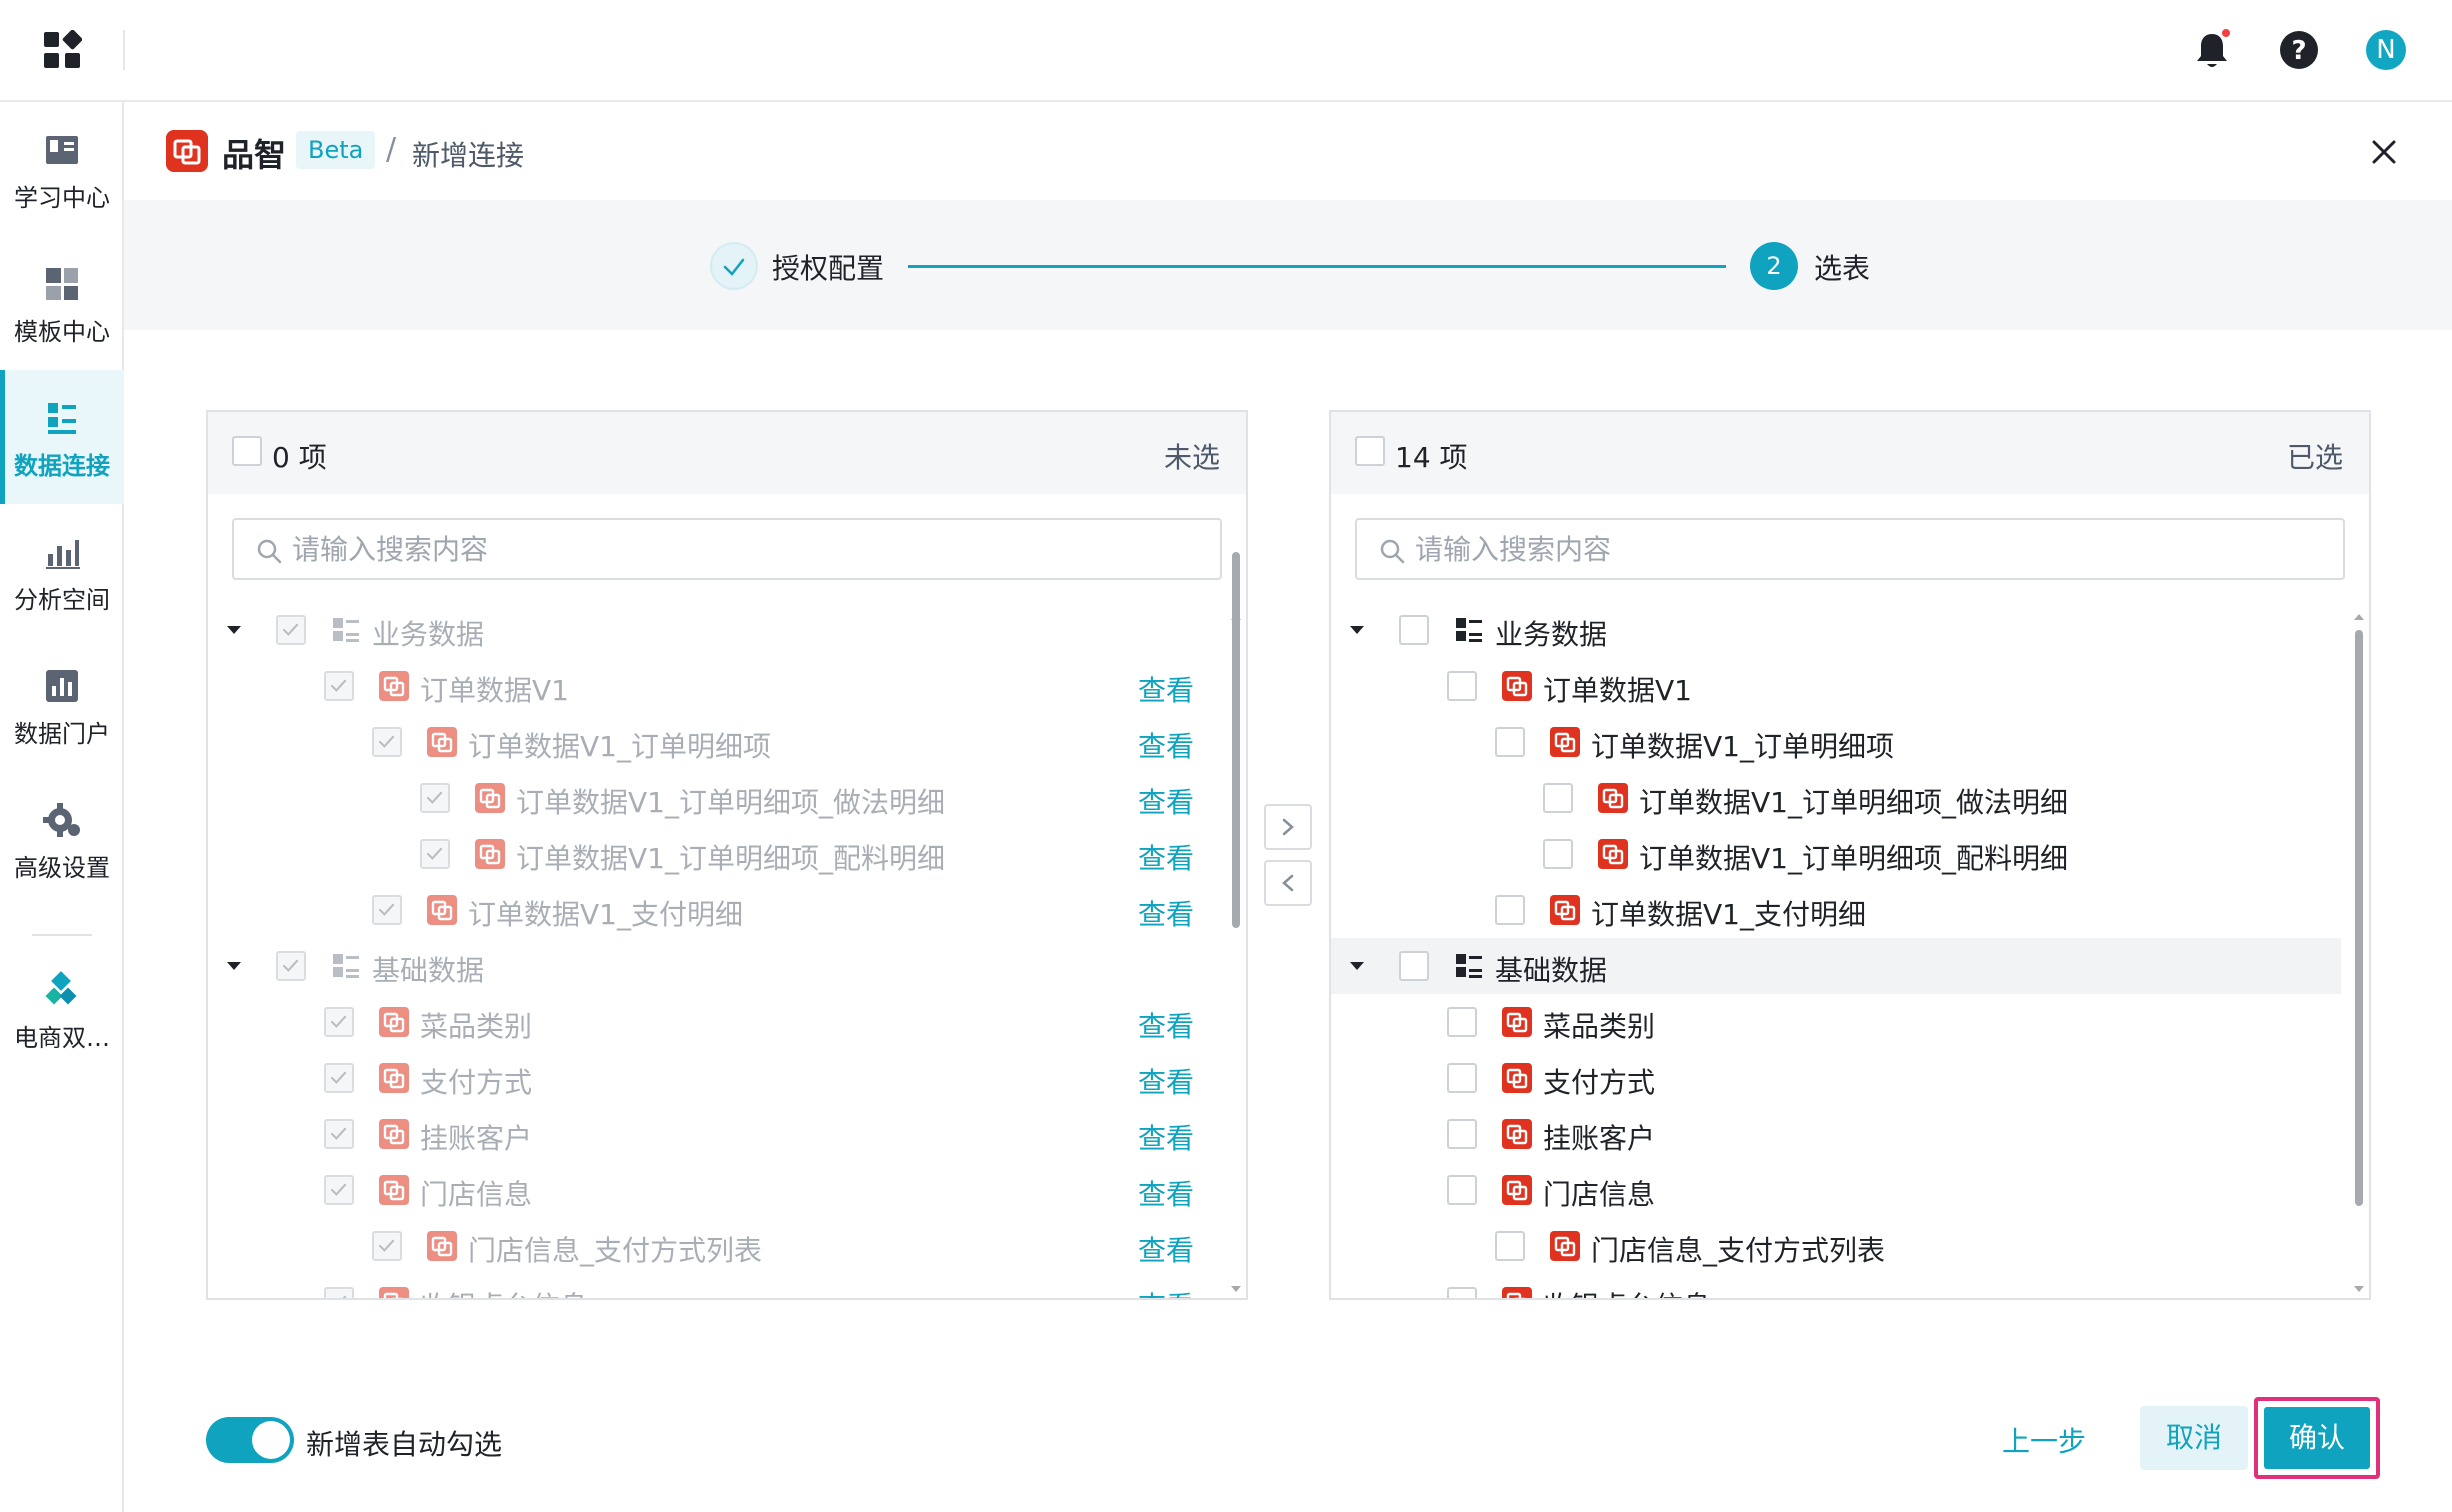  Describe the element at coordinates (1836, 742) in the screenshot. I see `tree-table-row: 订单数据V1_订单明细项` at that location.